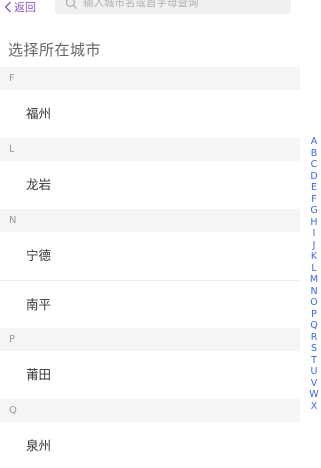 The height and width of the screenshot is (468, 321). What do you see at coordinates (183, 4) in the screenshot?
I see `search-input` at bounding box center [183, 4].